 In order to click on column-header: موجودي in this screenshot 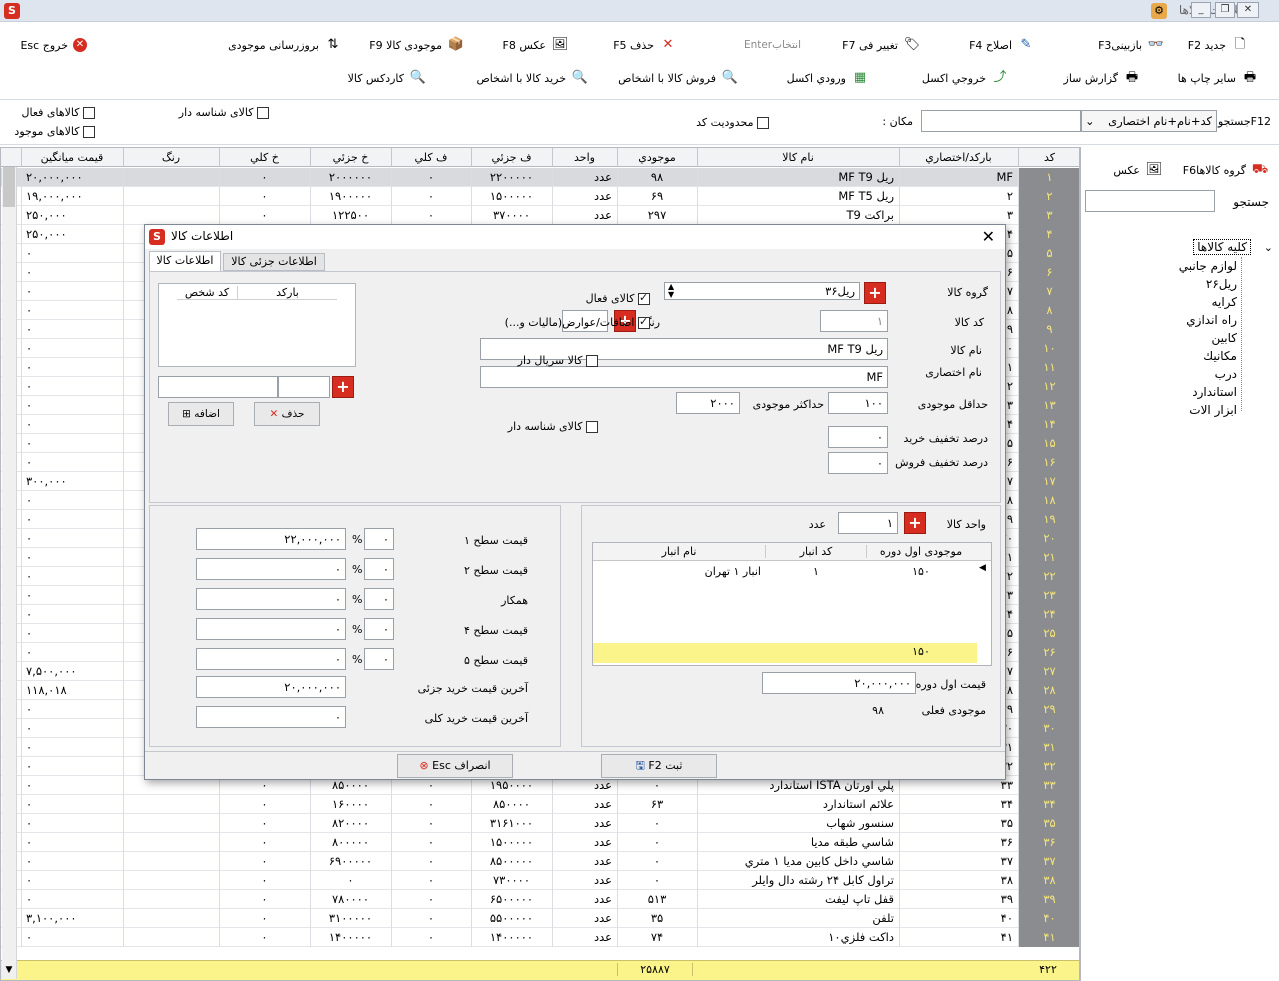, I will do `click(656, 157)`.